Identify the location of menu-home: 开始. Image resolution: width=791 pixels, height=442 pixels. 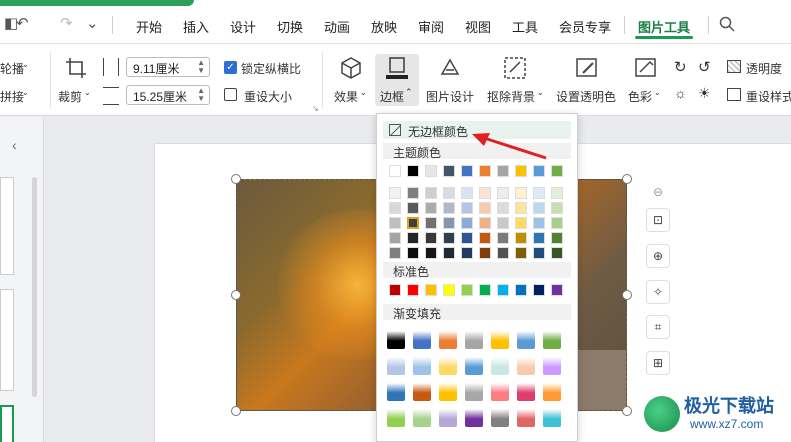
(149, 26).